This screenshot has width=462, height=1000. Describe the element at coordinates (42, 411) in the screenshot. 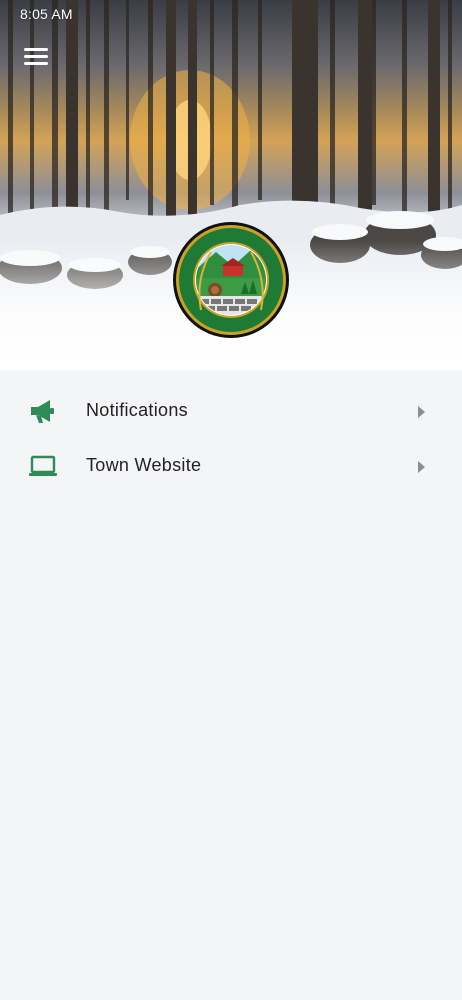

I see `megaphone-icon` at that location.